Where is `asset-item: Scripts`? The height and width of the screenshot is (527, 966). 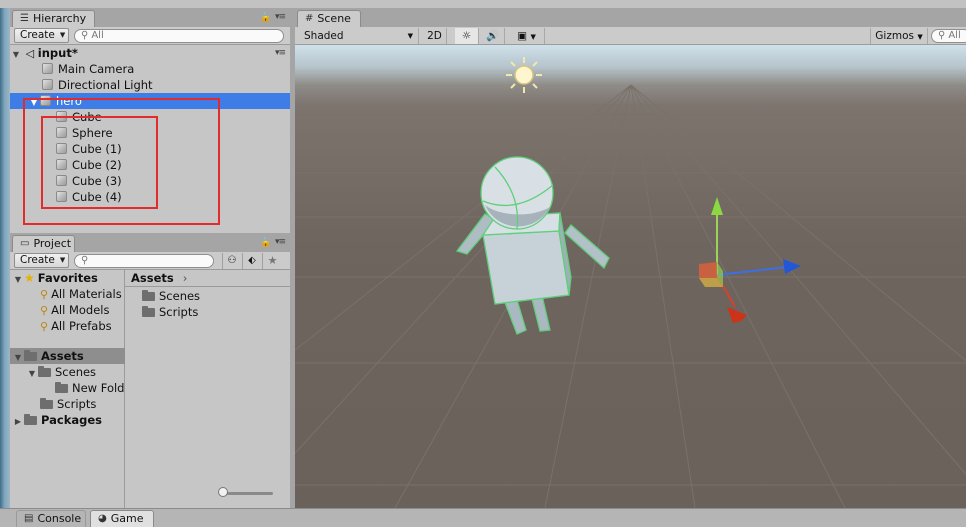
asset-item: Scripts is located at coordinates (170, 312).